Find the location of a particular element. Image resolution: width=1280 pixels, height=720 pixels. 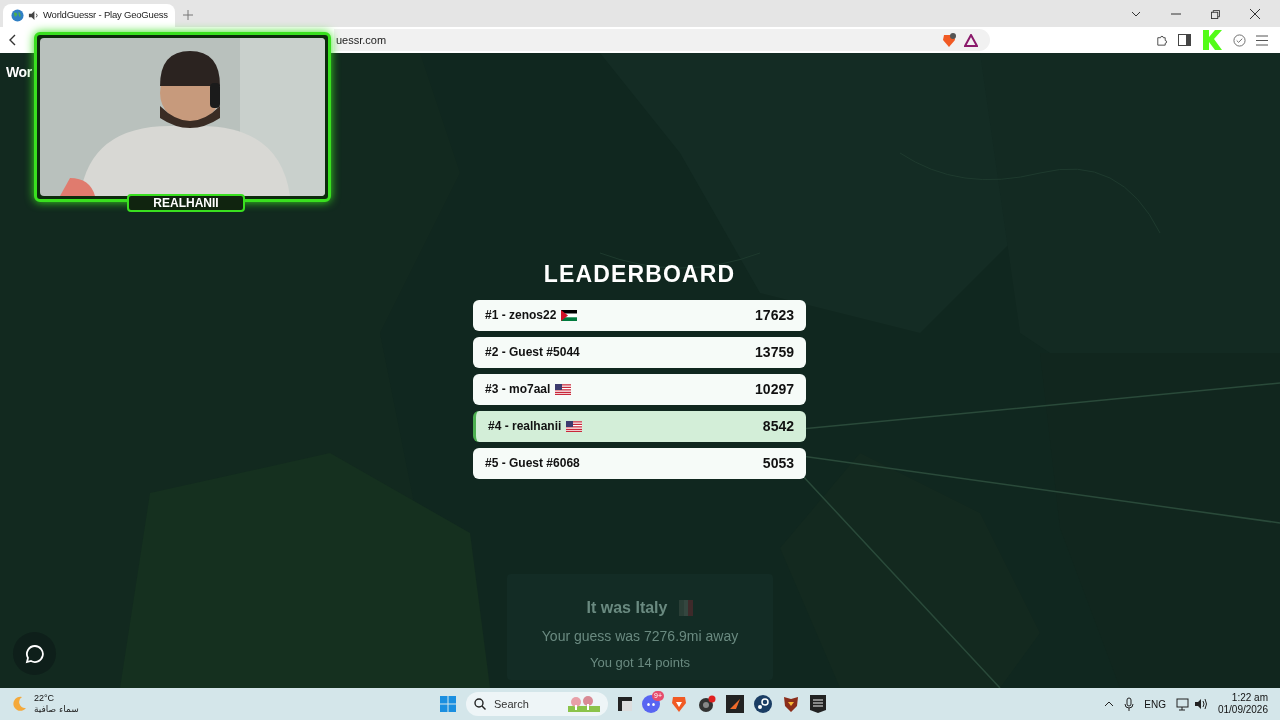

address-bar: uessr.com is located at coordinates (662, 40).